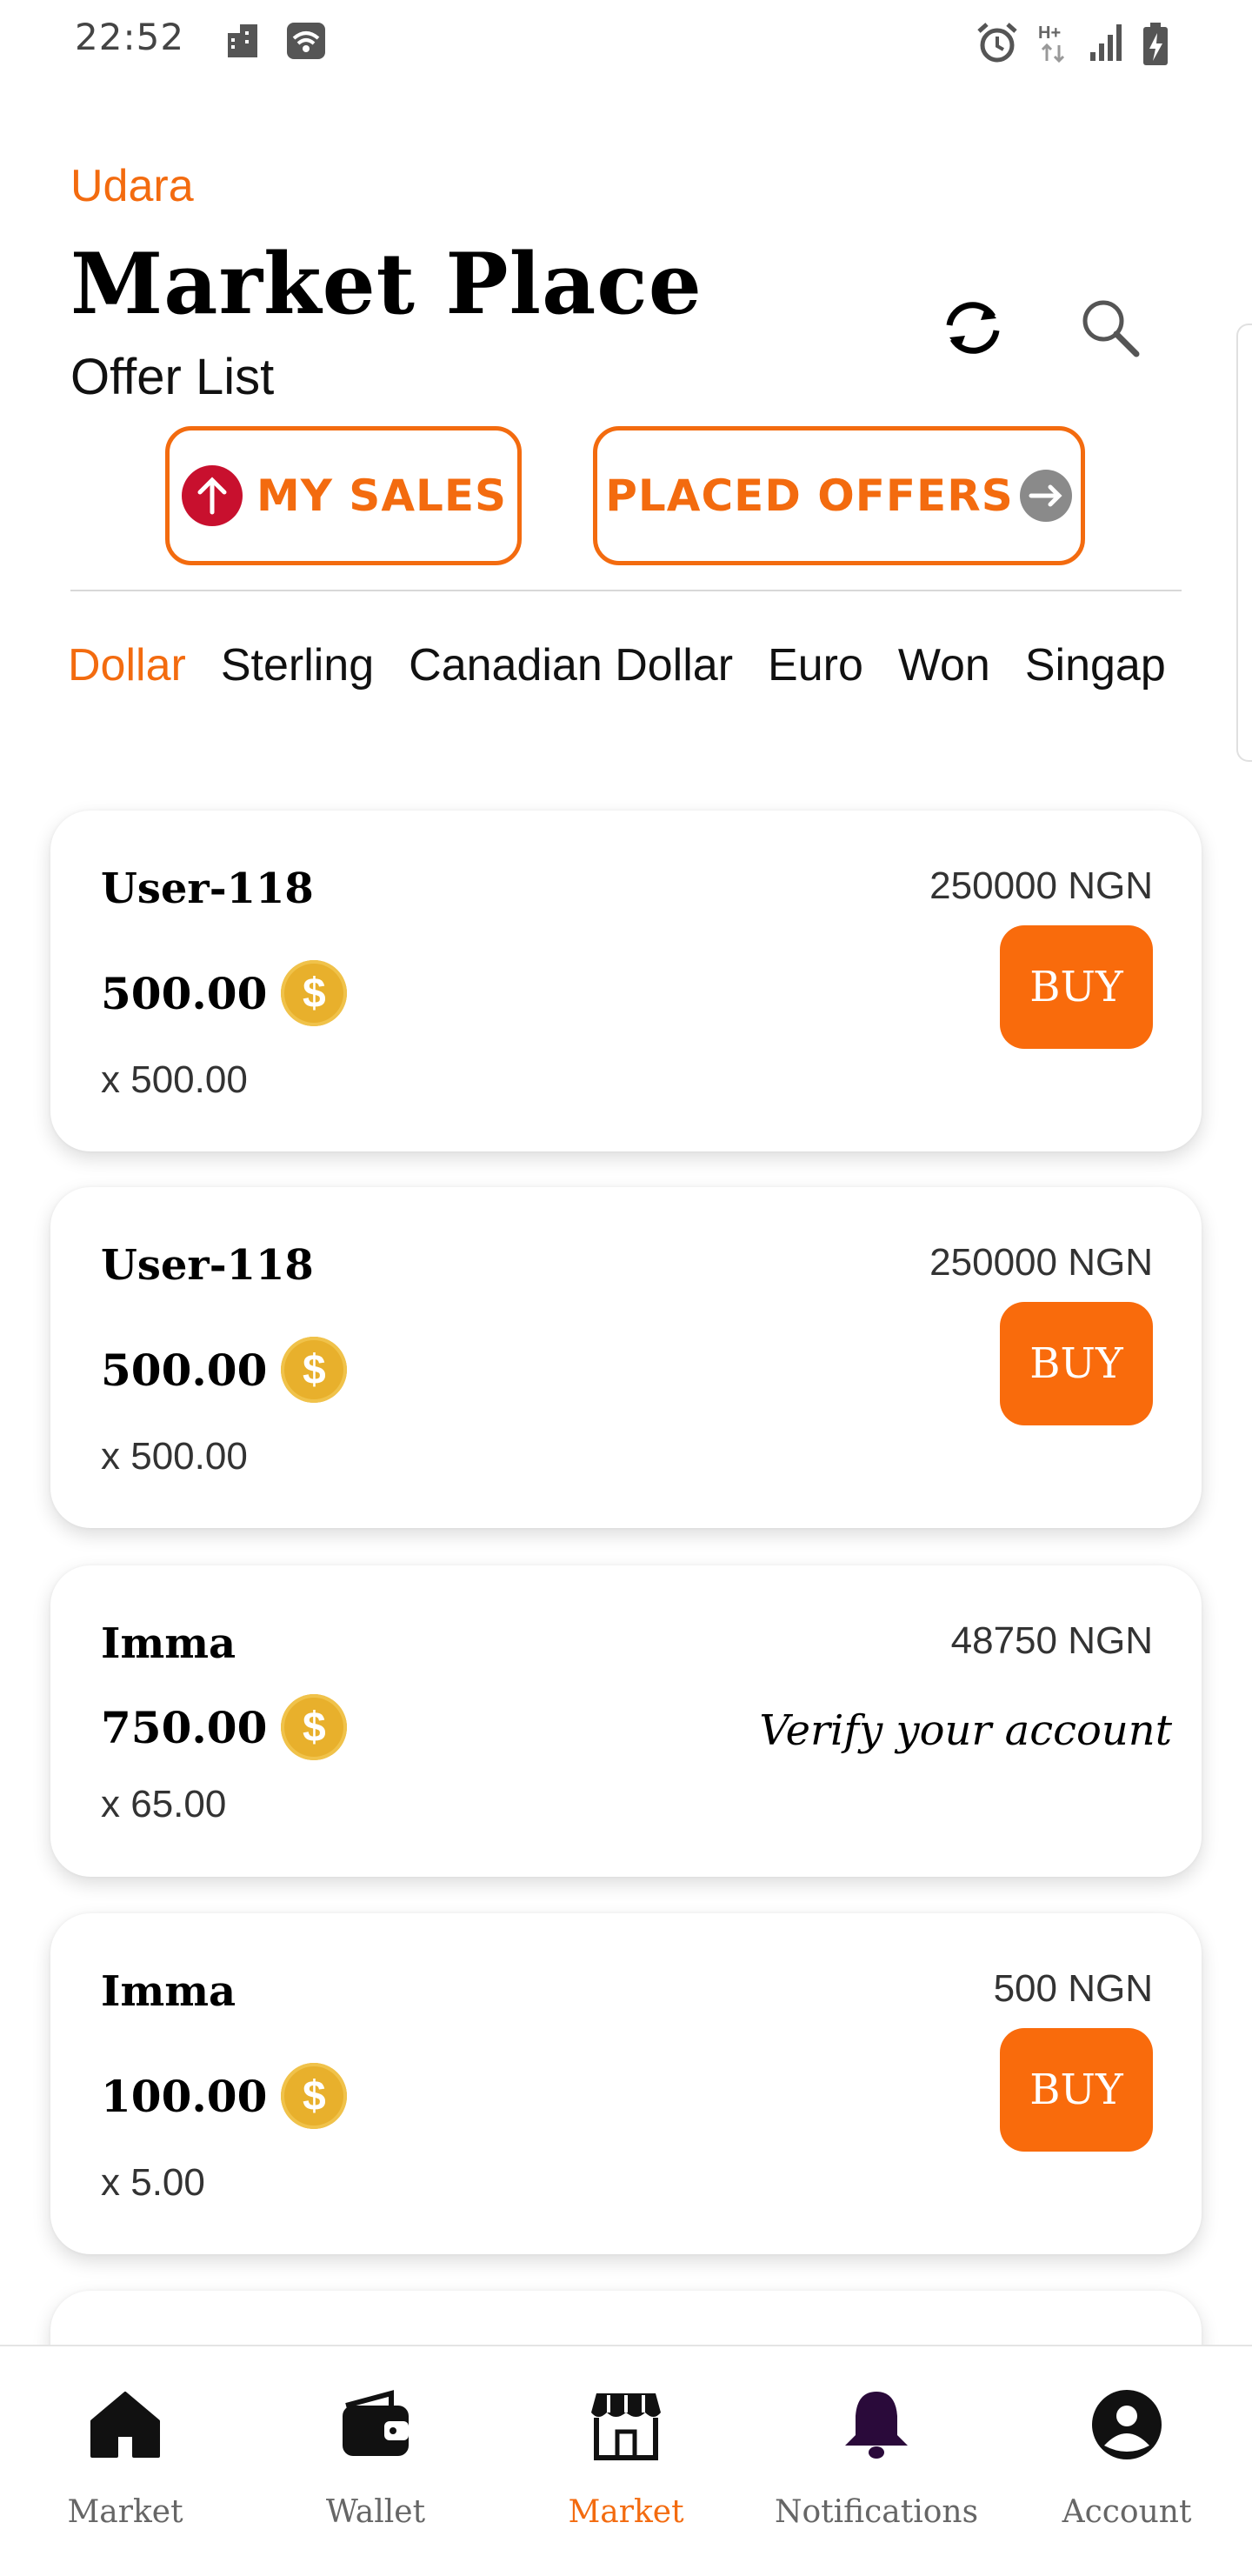 Image resolution: width=1252 pixels, height=2576 pixels. I want to click on page-title: Market Place, so click(387, 284).